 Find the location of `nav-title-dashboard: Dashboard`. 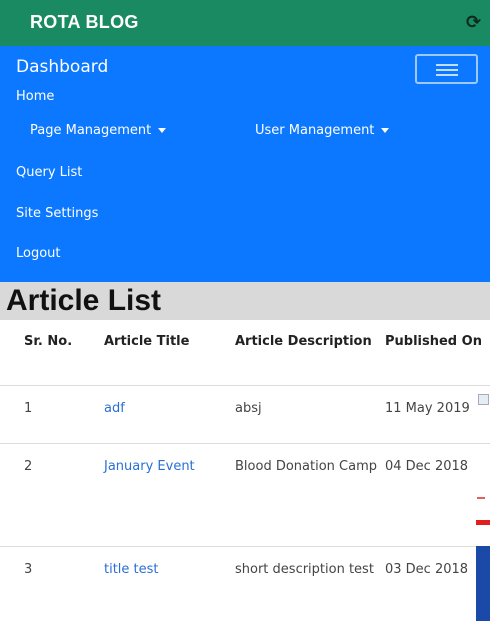

nav-title-dashboard: Dashboard is located at coordinates (62, 67).